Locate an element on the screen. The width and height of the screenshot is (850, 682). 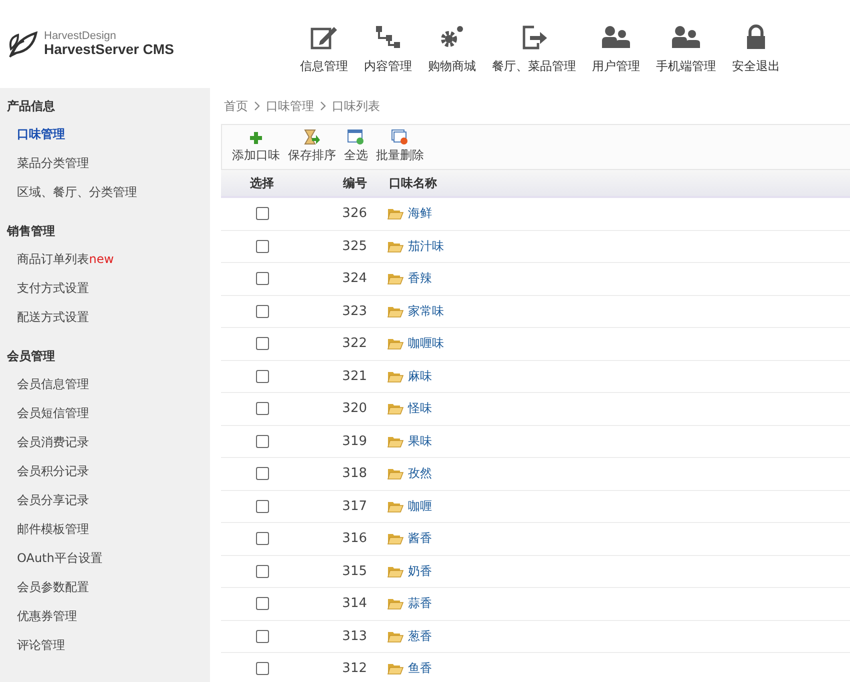
nav-item: 餐厅、菜品管理 is located at coordinates (534, 49).